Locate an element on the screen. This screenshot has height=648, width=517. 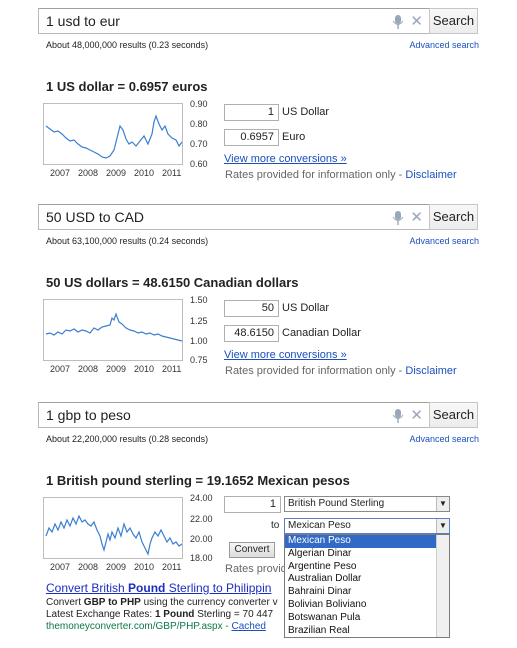
y-tick-label: 1.00 is located at coordinates (199, 341).